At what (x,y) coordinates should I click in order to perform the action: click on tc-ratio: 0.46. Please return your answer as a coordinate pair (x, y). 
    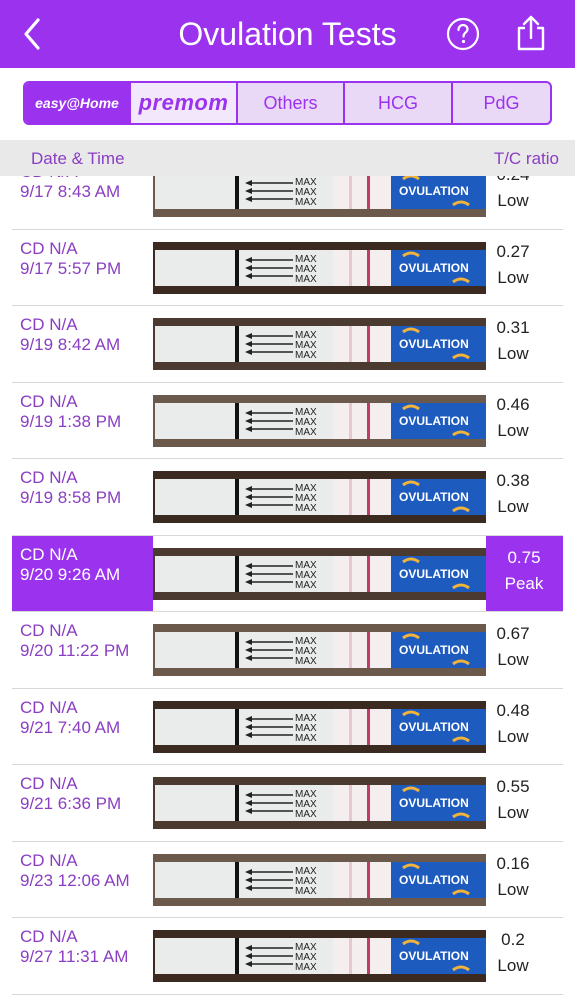
    Looking at the image, I should click on (513, 404).